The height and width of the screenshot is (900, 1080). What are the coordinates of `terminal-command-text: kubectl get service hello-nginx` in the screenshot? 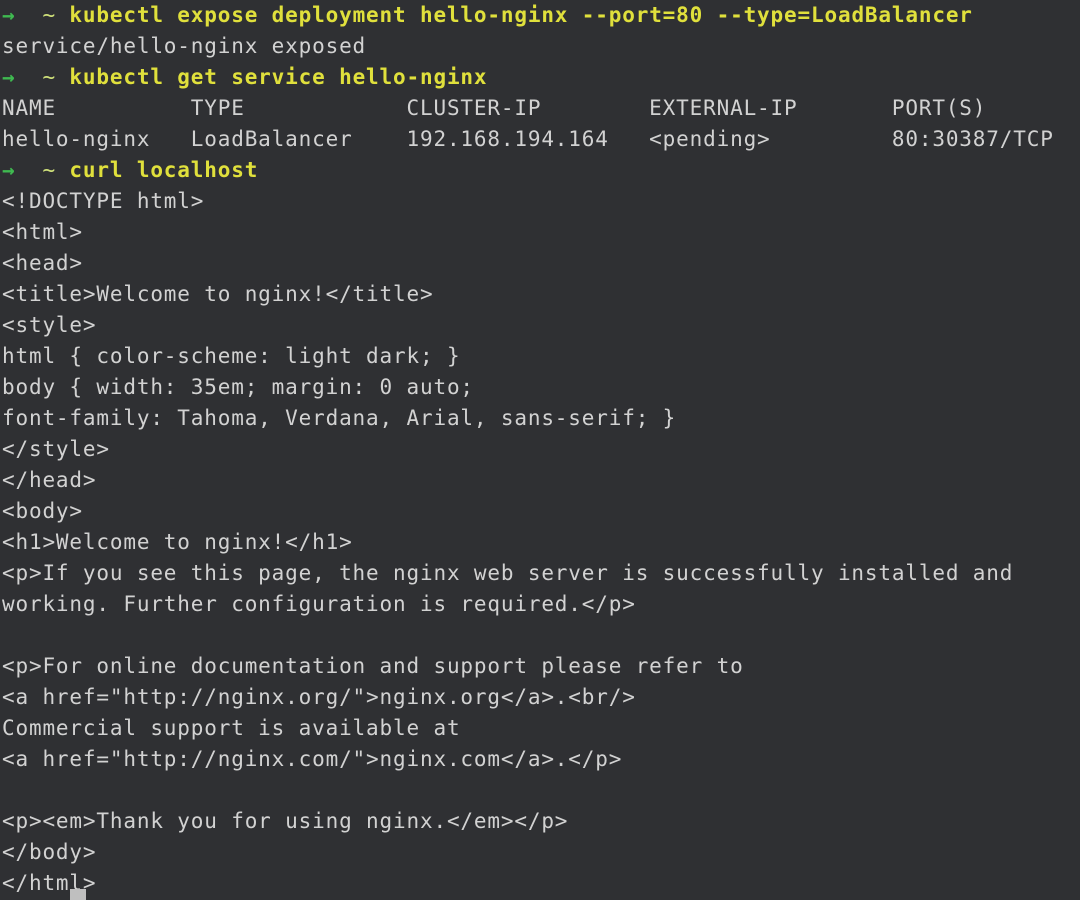 It's located at (278, 77).